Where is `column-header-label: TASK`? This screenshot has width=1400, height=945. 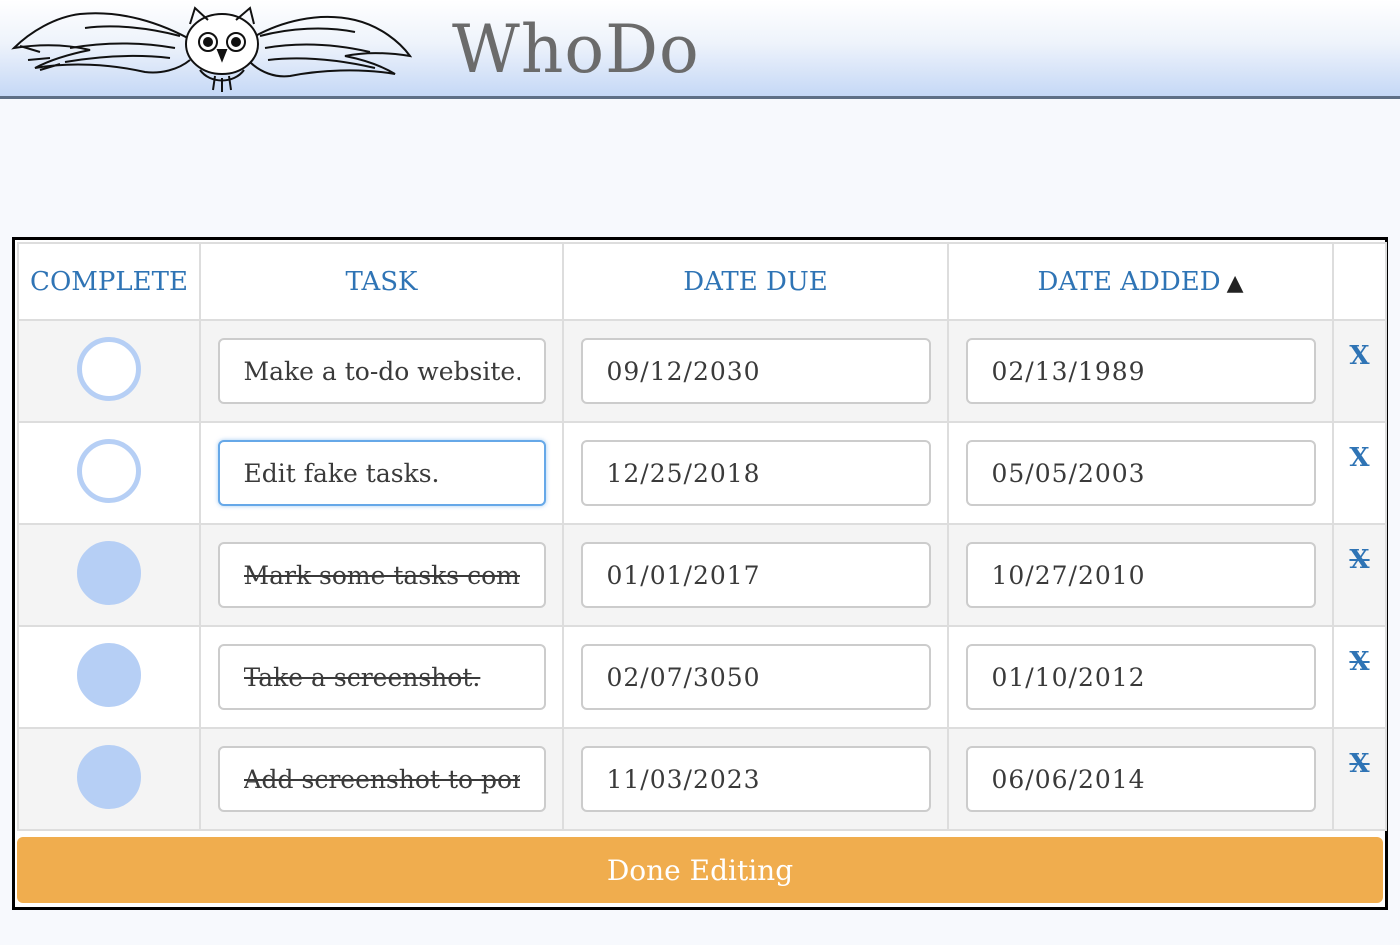 column-header-label: TASK is located at coordinates (381, 281).